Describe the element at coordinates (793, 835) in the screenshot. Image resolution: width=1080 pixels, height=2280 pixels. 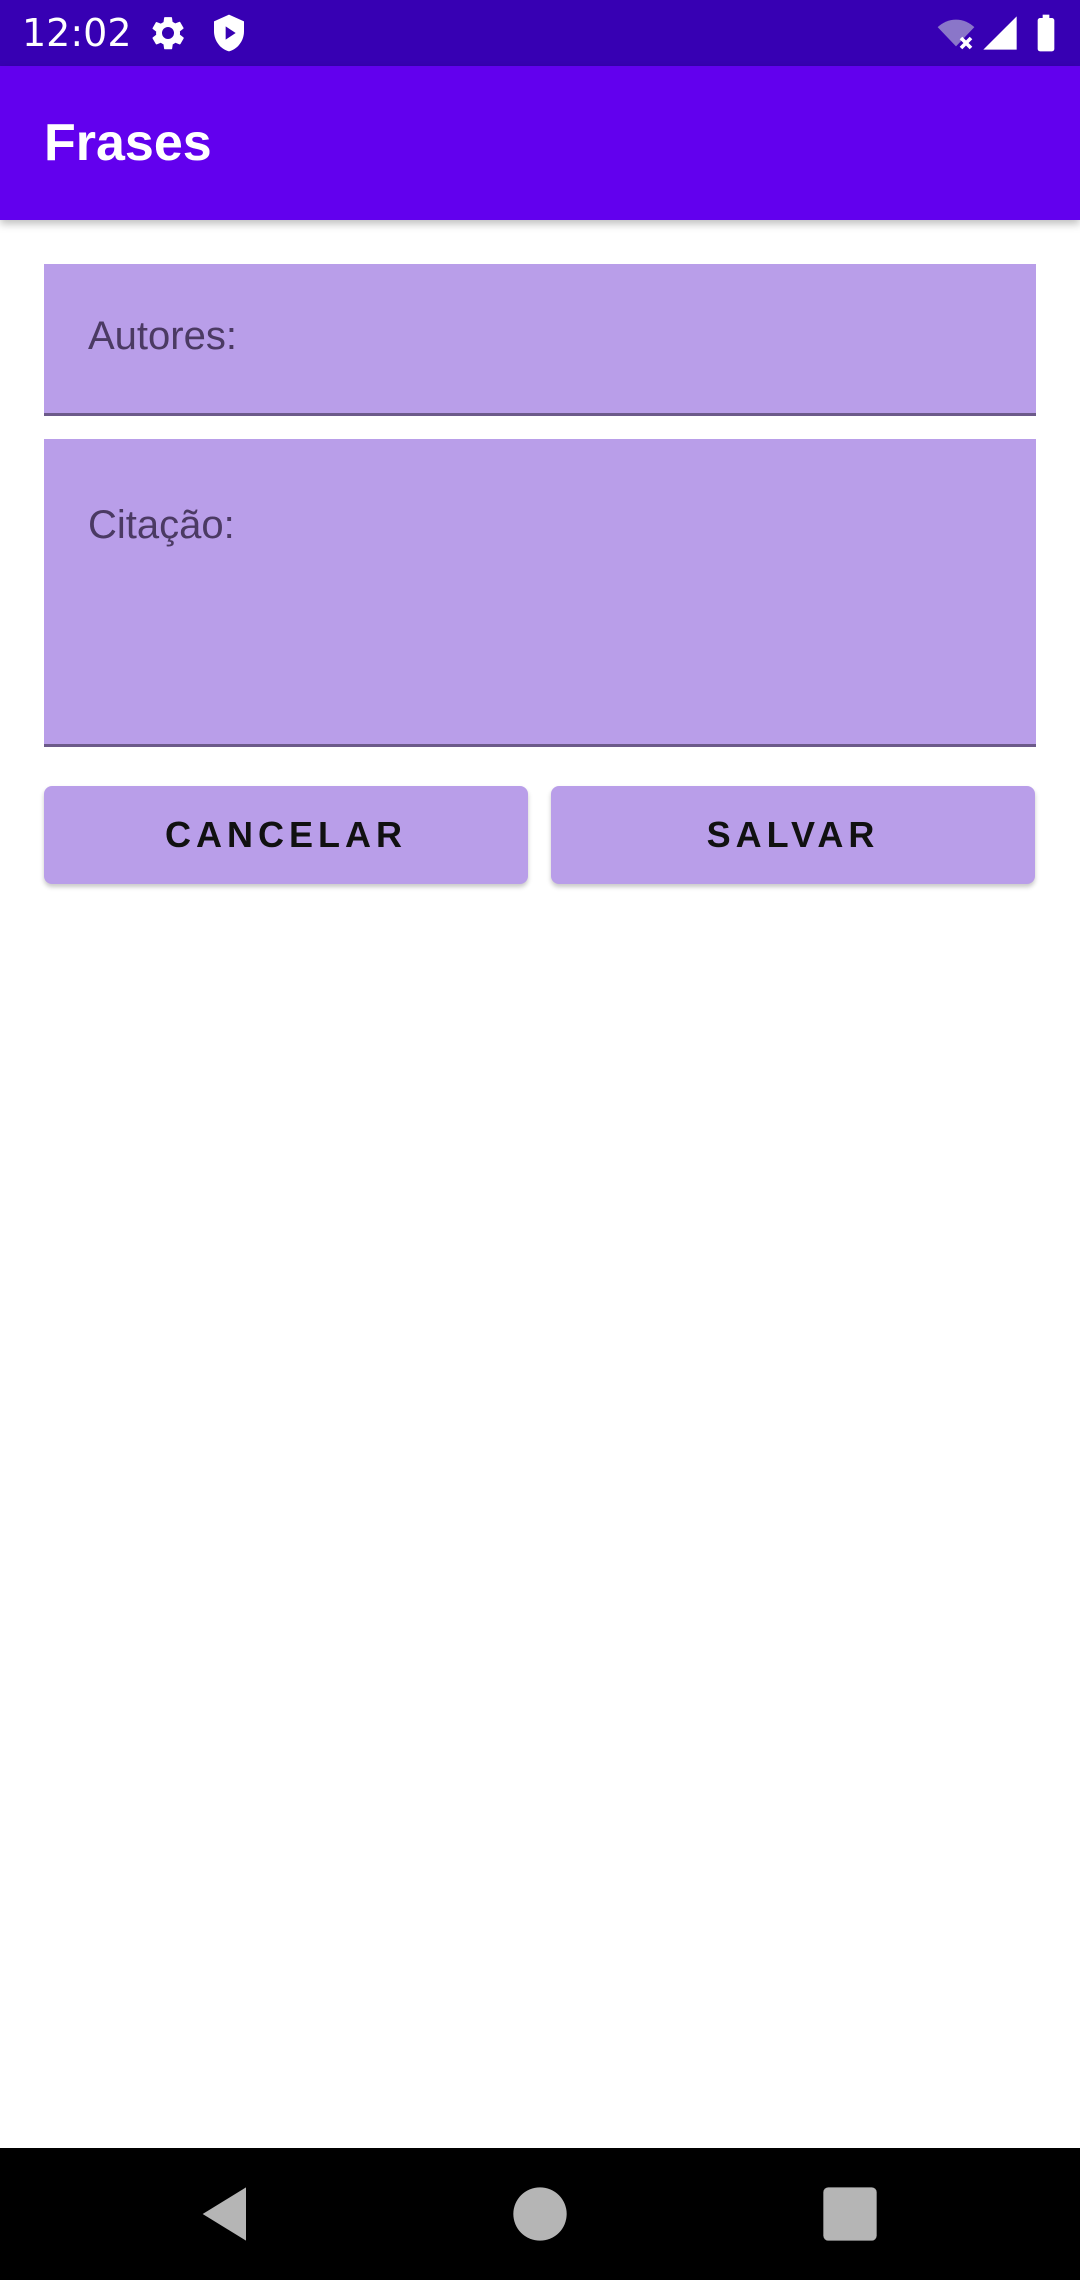
I see `save-button: SALVAR` at that location.